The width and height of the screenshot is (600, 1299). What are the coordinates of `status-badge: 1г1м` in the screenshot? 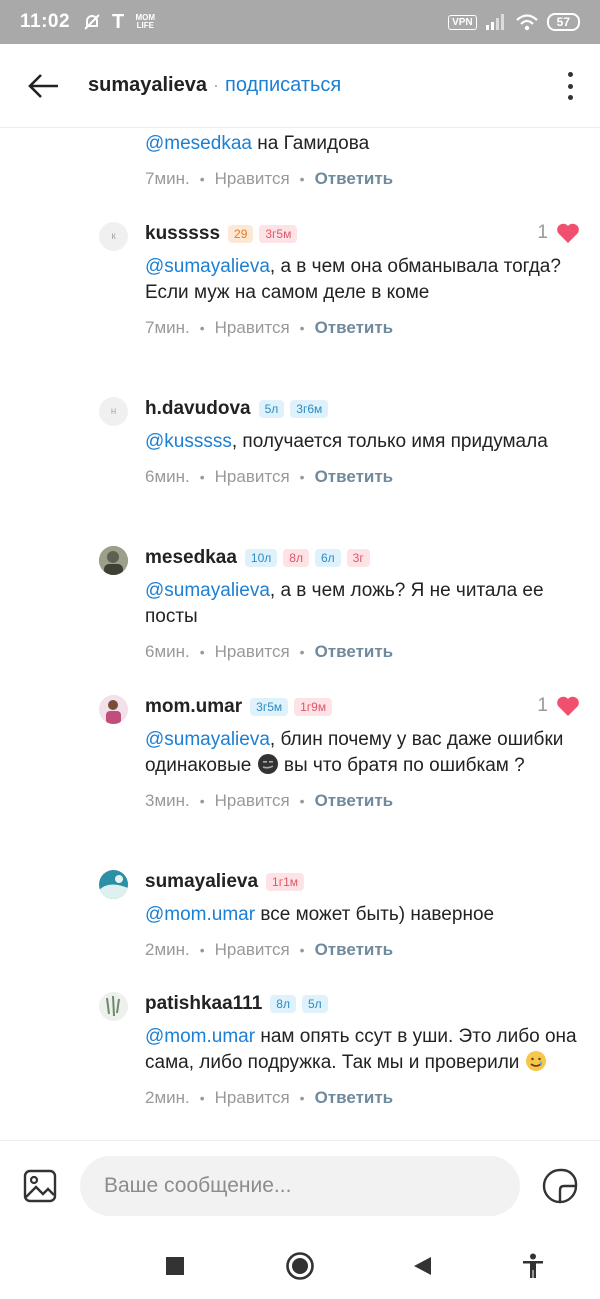 It's located at (285, 882).